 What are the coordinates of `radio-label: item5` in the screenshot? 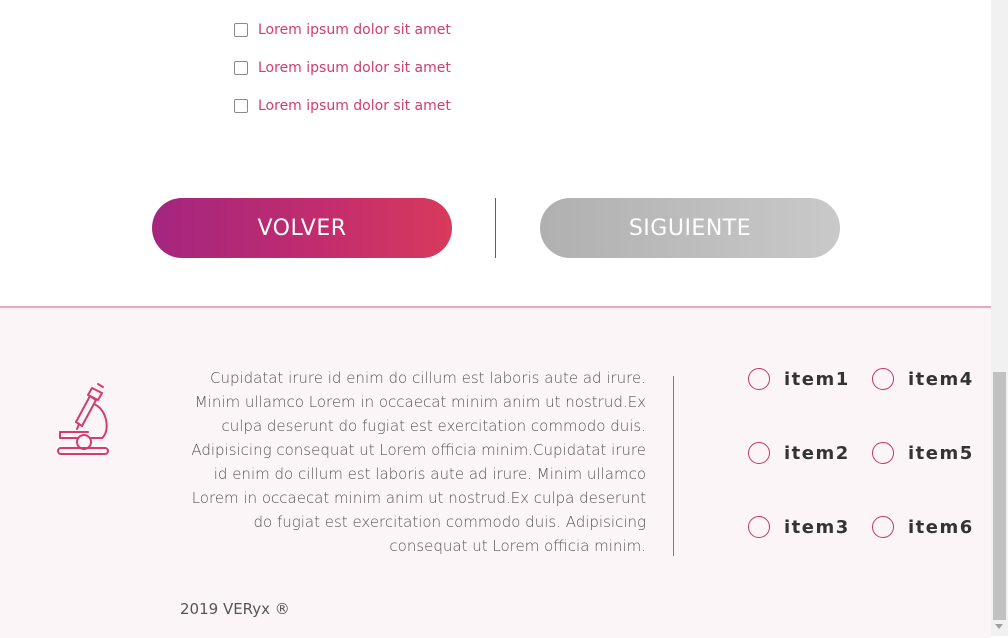 It's located at (941, 453).